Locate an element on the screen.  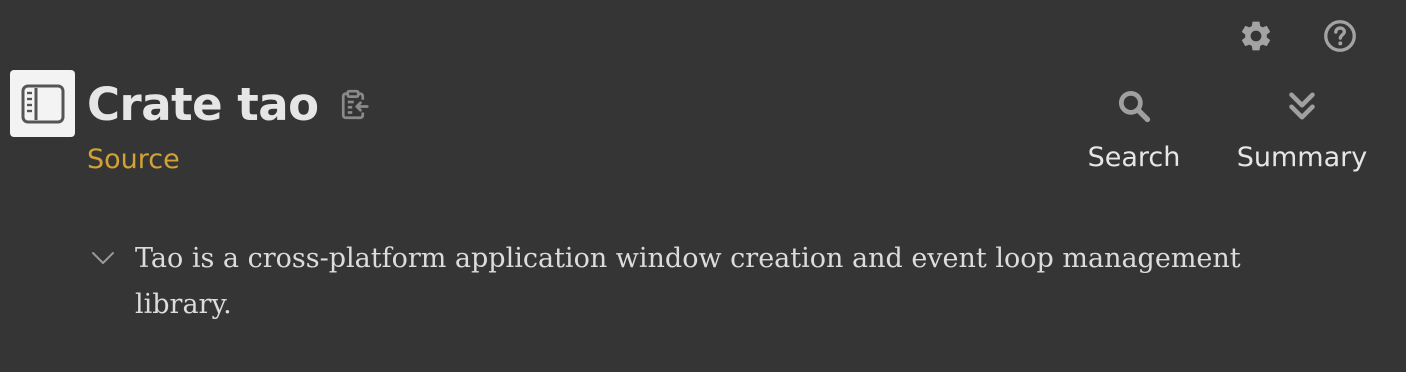
gear-icon is located at coordinates (1256, 36).